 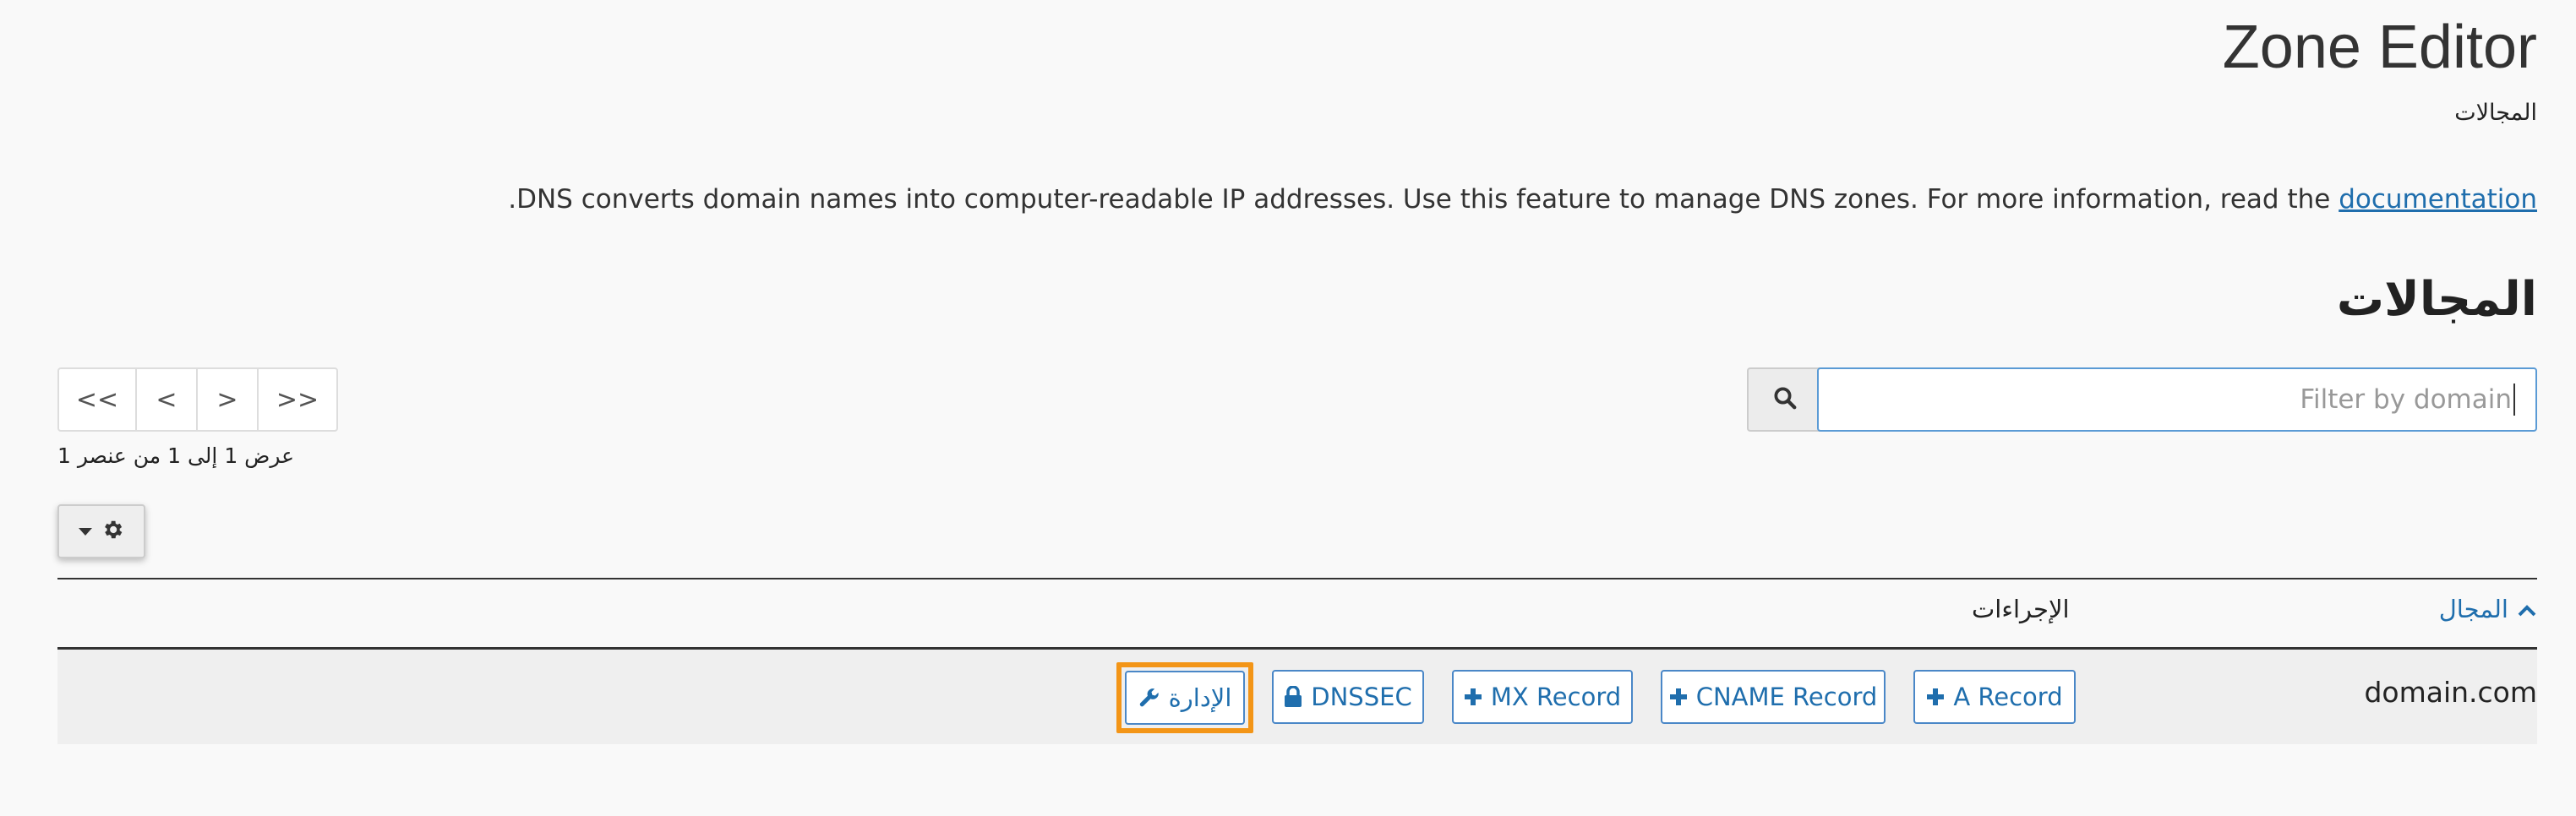 What do you see at coordinates (85, 532) in the screenshot?
I see `caret-down-icon` at bounding box center [85, 532].